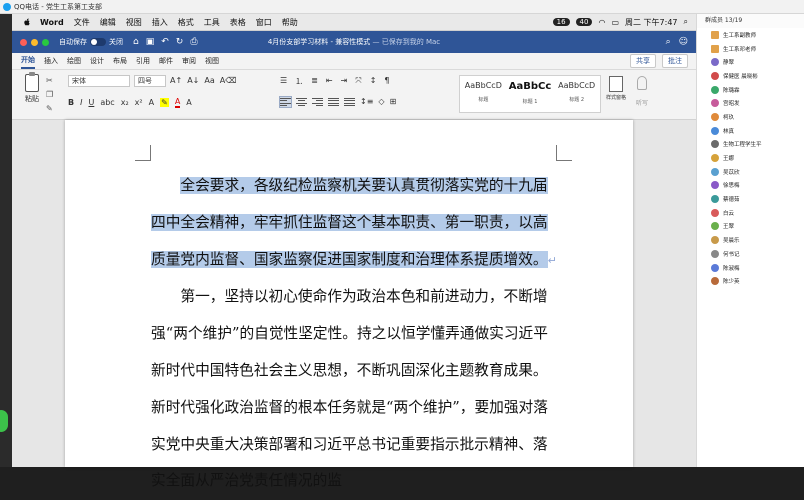 The width and height of the screenshot is (804, 500). What do you see at coordinates (750, 268) in the screenshot?
I see `member-item: 陈淑梅` at bounding box center [750, 268].